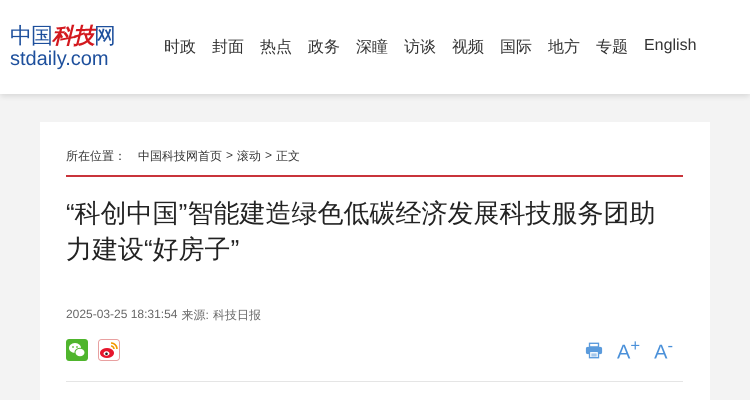 Image resolution: width=750 pixels, height=400 pixels. What do you see at coordinates (77, 350) in the screenshot?
I see `wechat-share-icon` at bounding box center [77, 350].